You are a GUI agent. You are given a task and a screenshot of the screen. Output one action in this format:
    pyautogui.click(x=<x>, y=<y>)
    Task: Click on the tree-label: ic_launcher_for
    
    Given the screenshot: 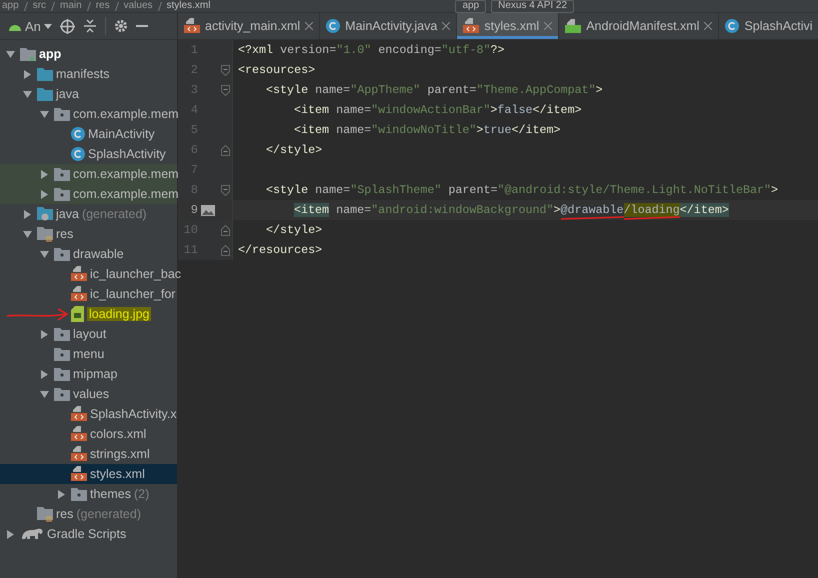 What is the action you would take?
    pyautogui.click(x=133, y=294)
    